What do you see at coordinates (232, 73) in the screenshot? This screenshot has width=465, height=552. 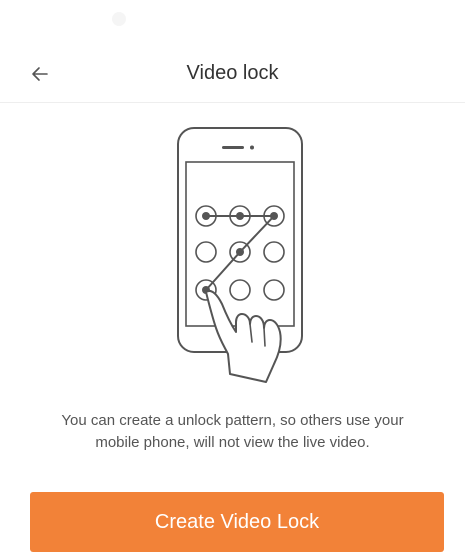 I see `page-title: Video lock` at bounding box center [232, 73].